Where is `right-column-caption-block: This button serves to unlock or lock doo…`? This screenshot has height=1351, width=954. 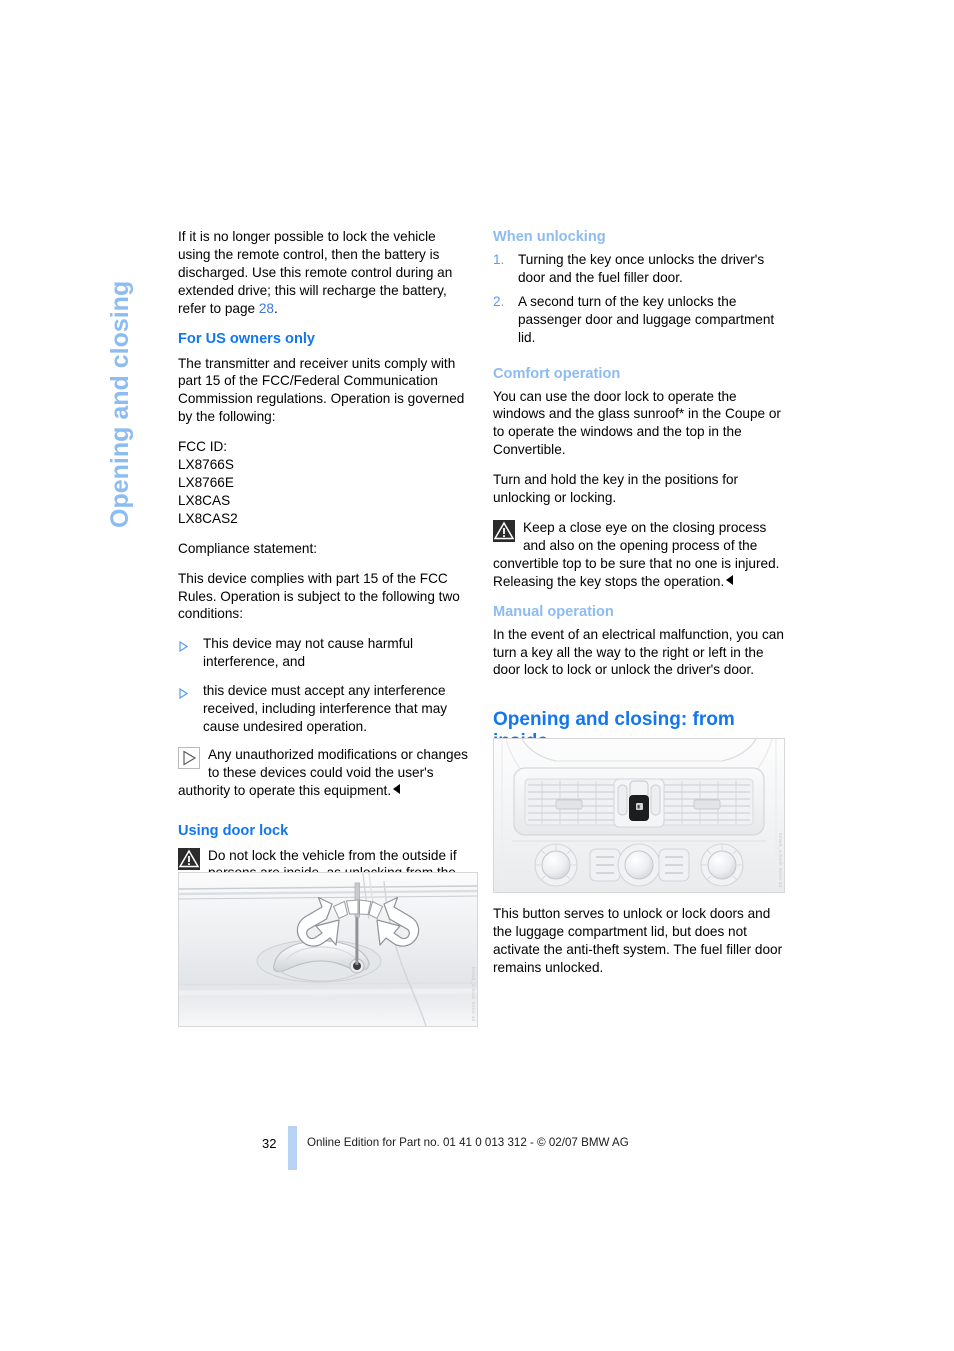
right-column-caption-block: This button serves to unlock or lock doo… is located at coordinates (639, 947).